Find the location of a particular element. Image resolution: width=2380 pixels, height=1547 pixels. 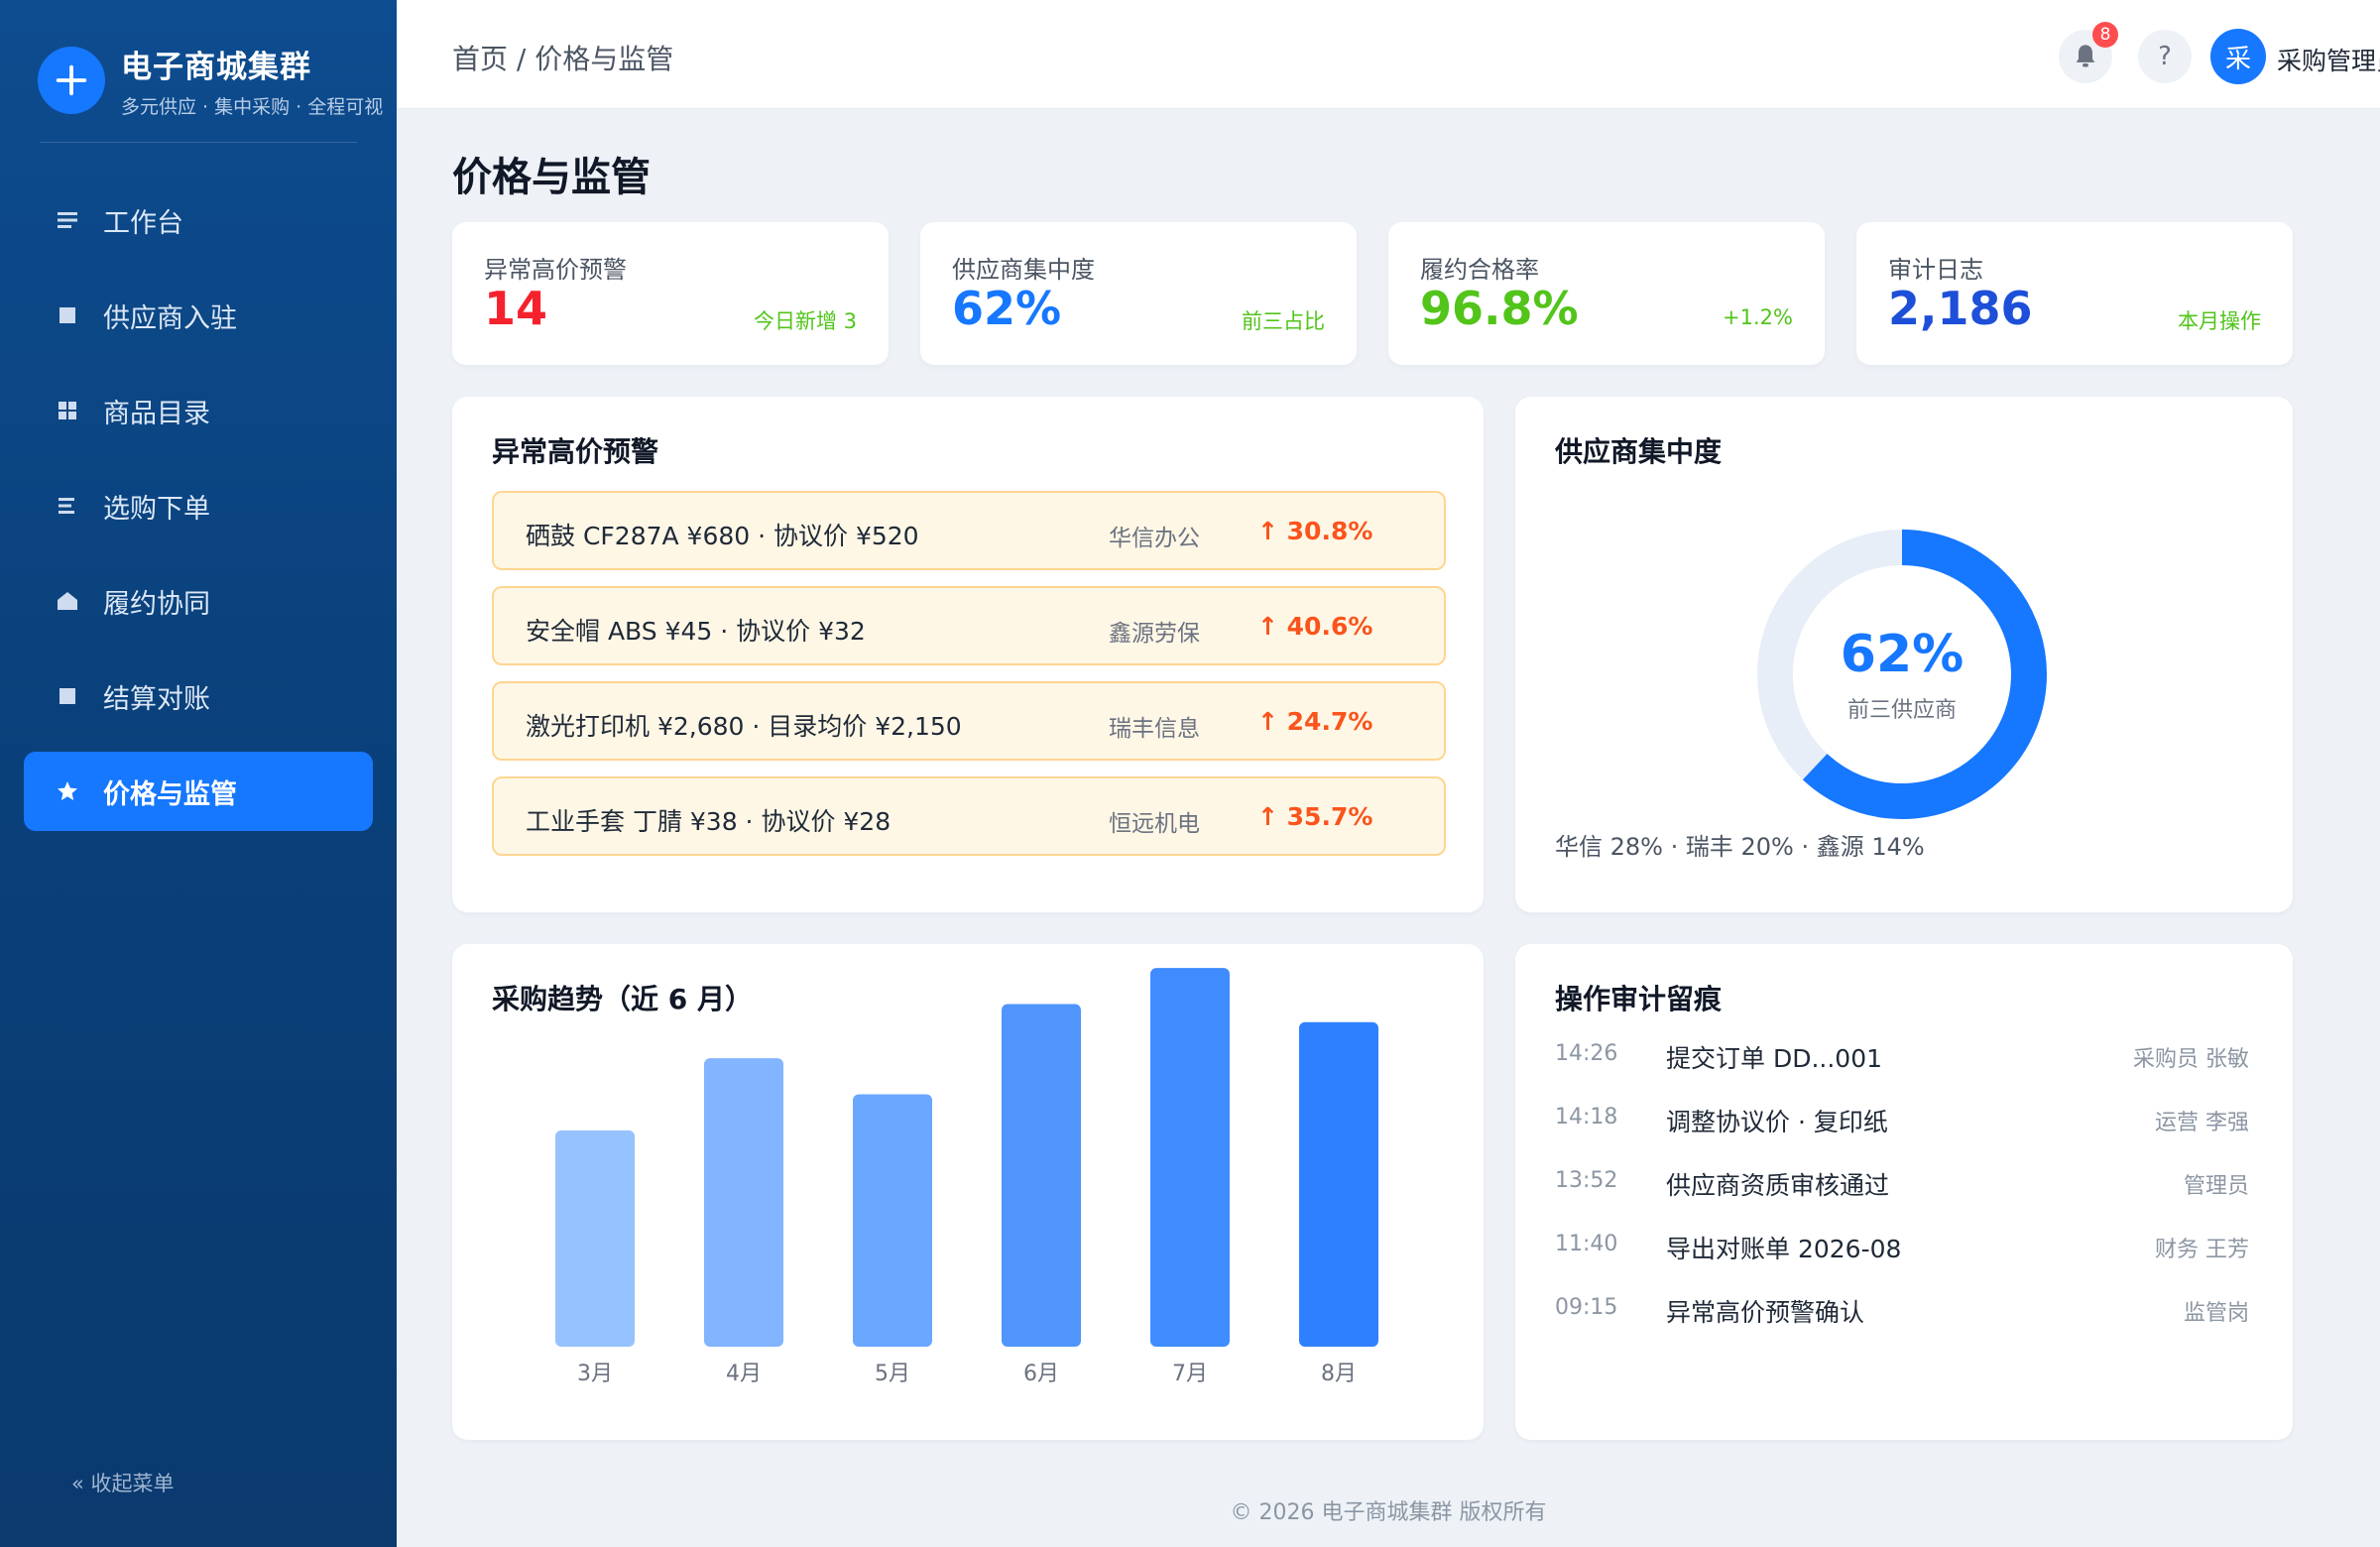

sidebar-item-supplier-onboarding: 供应商入驻 is located at coordinates (198, 315).